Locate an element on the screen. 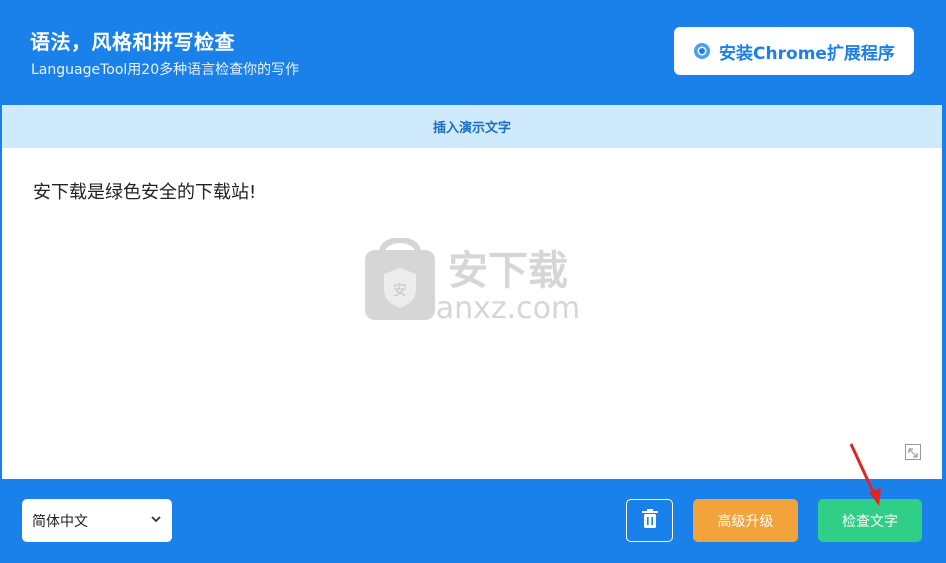 The width and height of the screenshot is (946, 563). watermark-en-text: anxz.com is located at coordinates (508, 307).